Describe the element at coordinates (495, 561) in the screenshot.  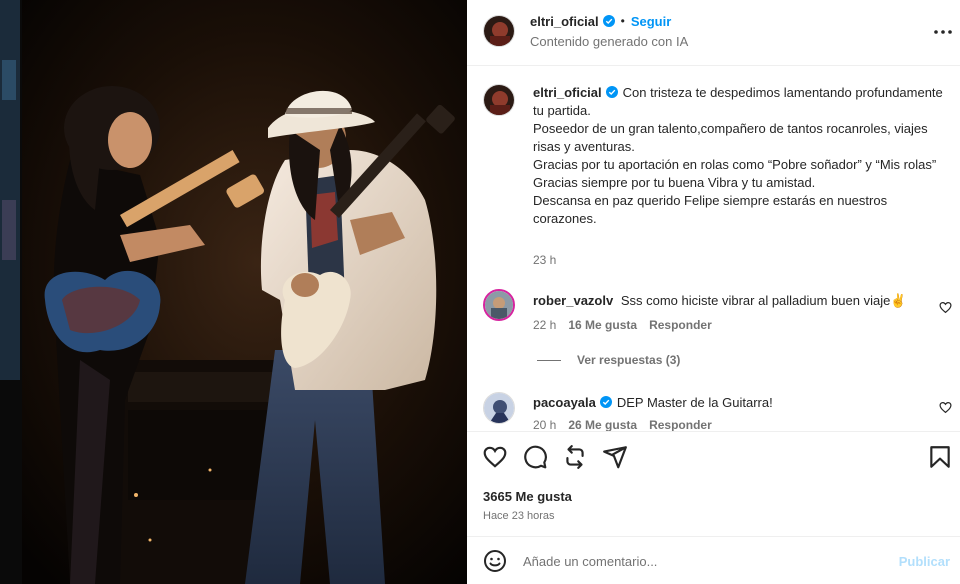
I see `emoji-icon` at that location.